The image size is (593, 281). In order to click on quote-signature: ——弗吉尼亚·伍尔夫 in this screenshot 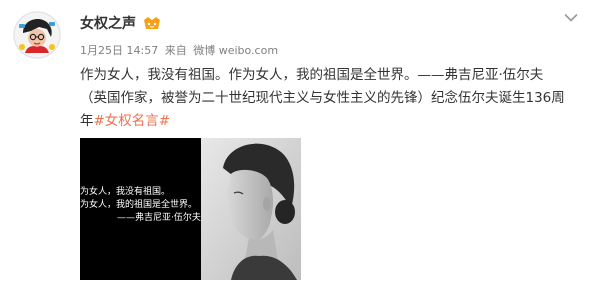, I will do `click(159, 218)`.